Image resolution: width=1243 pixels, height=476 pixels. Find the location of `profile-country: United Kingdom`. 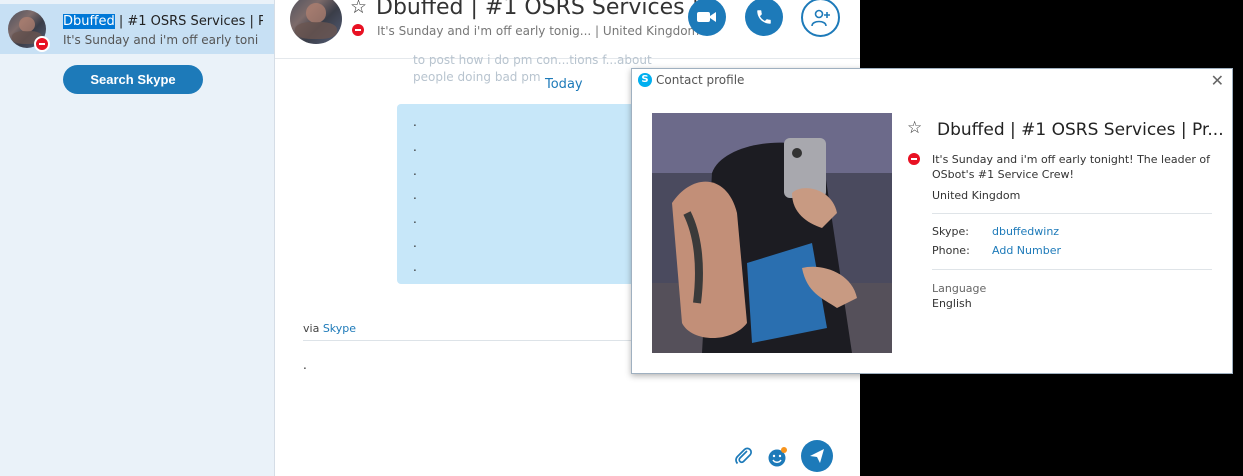

profile-country: United Kingdom is located at coordinates (976, 195).